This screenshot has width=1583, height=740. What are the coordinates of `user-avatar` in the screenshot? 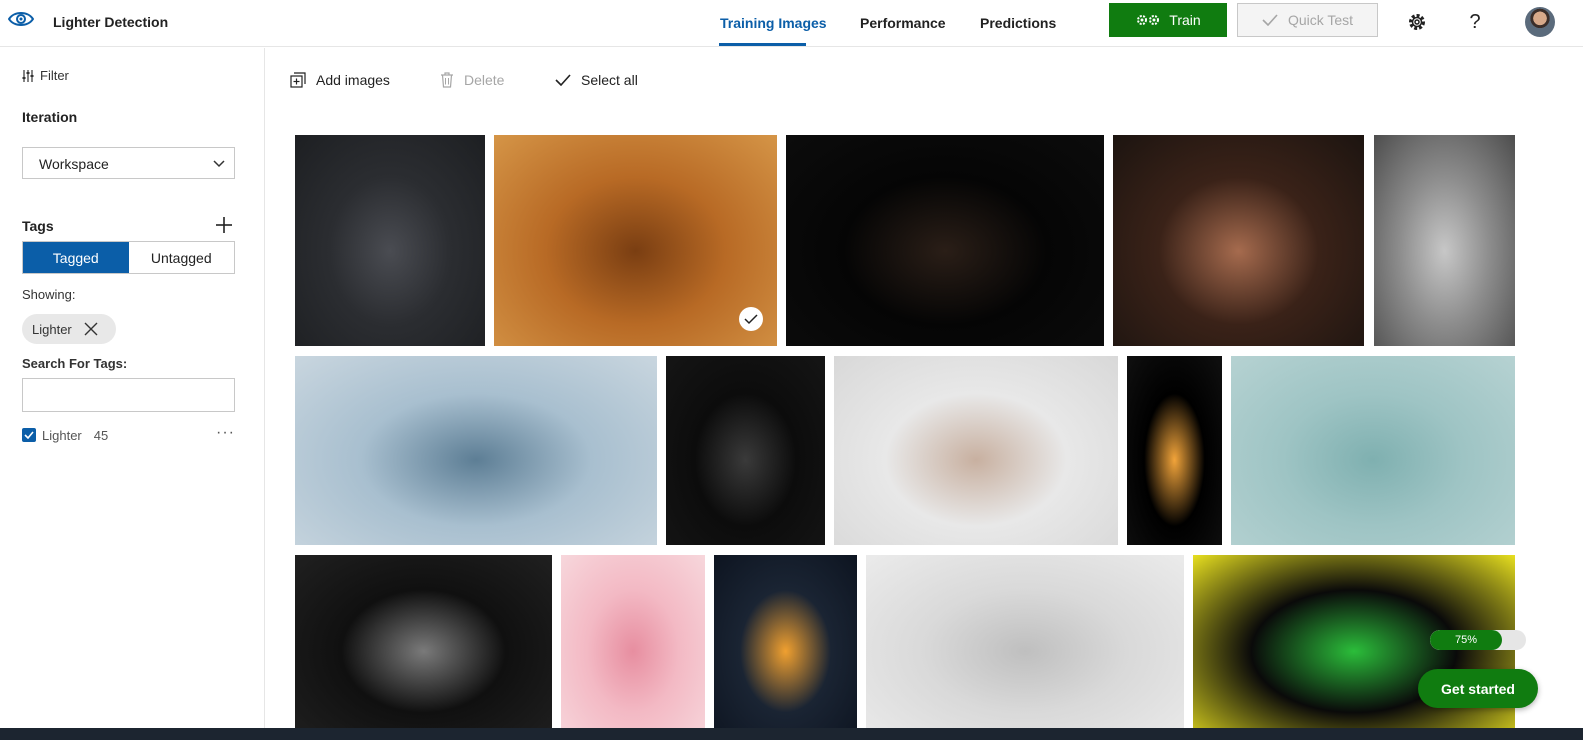 It's located at (1540, 22).